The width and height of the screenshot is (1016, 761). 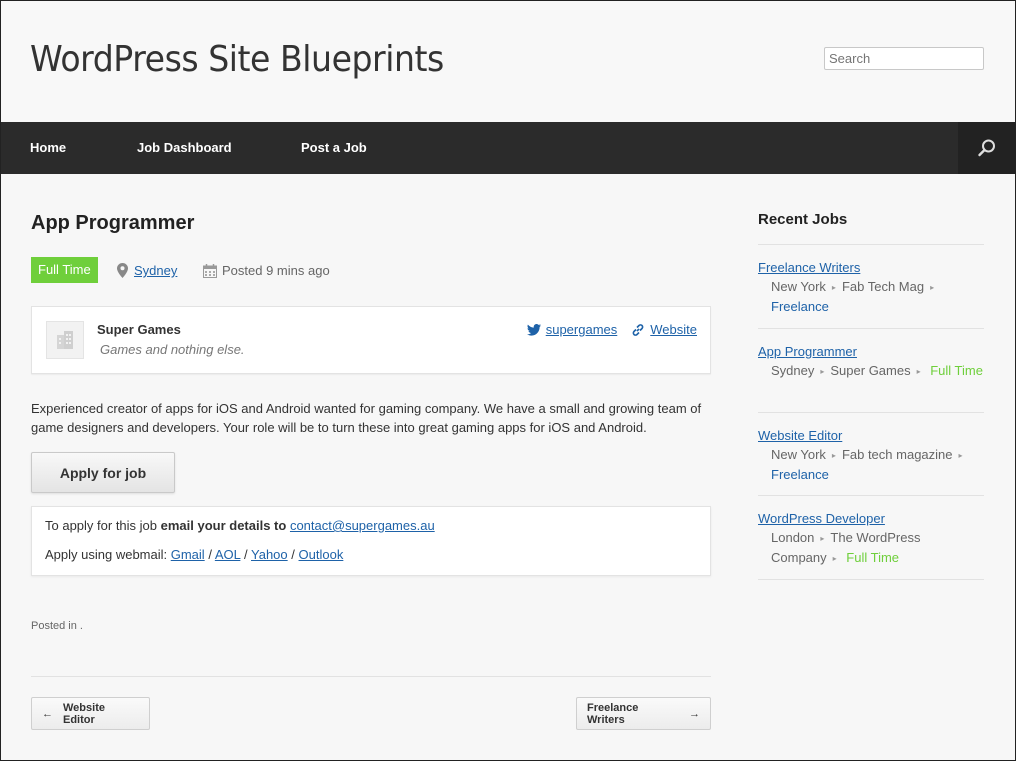 I want to click on site-title: WordPress Site Blueprints, so click(x=237, y=59).